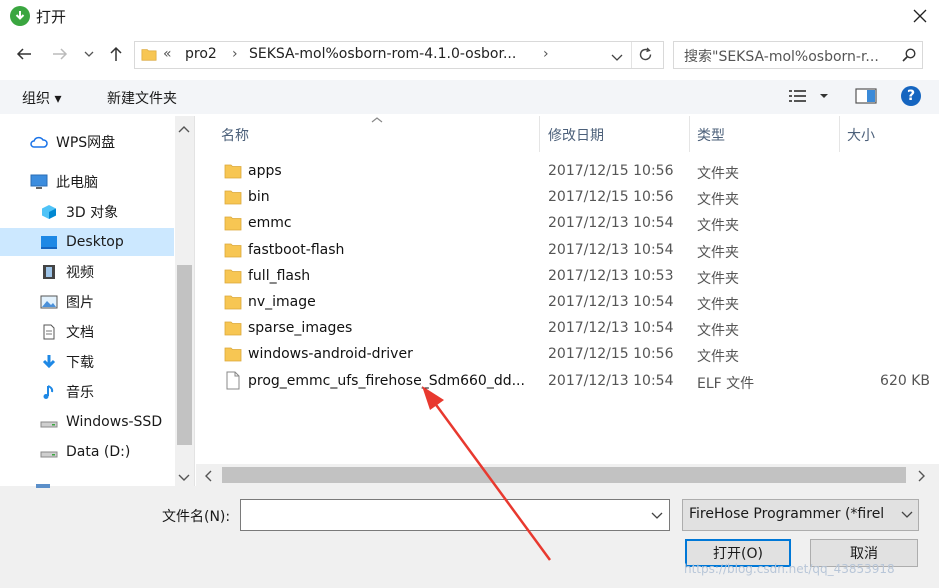 The height and width of the screenshot is (588, 939). Describe the element at coordinates (49, 272) in the screenshot. I see `video-icon` at that location.